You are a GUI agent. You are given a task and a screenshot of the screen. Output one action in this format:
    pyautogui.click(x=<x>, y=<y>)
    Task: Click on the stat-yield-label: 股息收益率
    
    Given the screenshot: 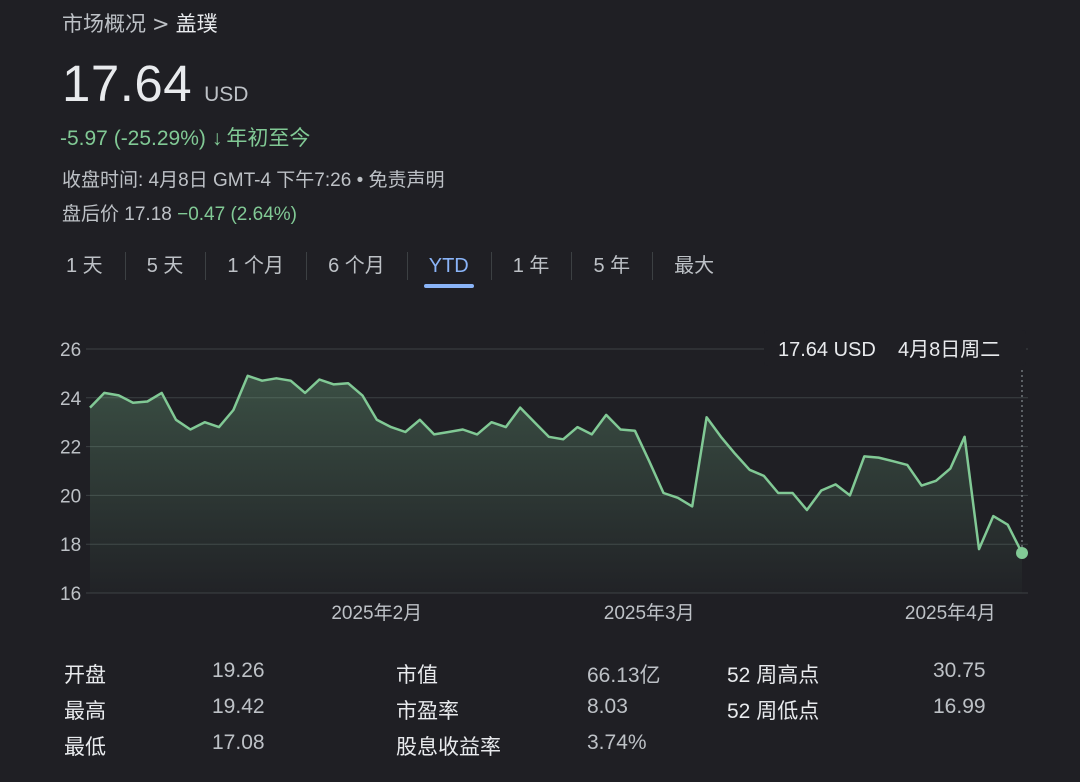 What is the action you would take?
    pyautogui.click(x=448, y=747)
    